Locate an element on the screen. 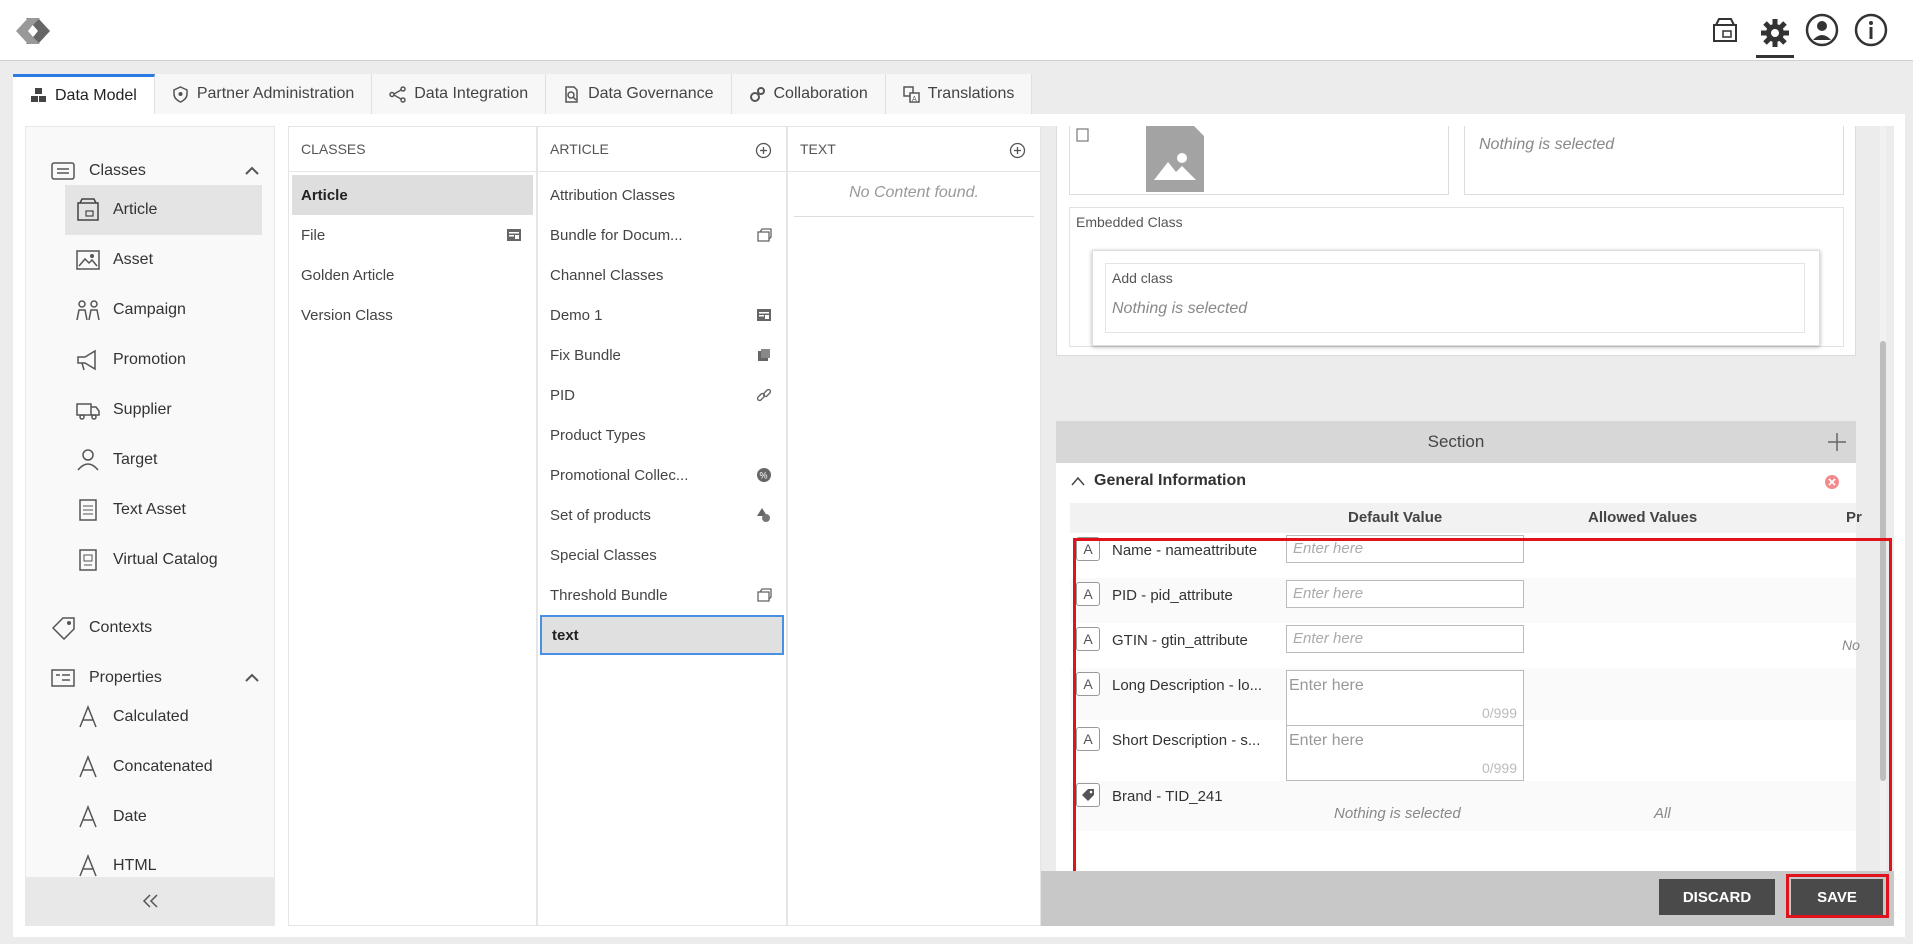 This screenshot has height=944, width=1913. sidebar-collapse-button is located at coordinates (150, 901).